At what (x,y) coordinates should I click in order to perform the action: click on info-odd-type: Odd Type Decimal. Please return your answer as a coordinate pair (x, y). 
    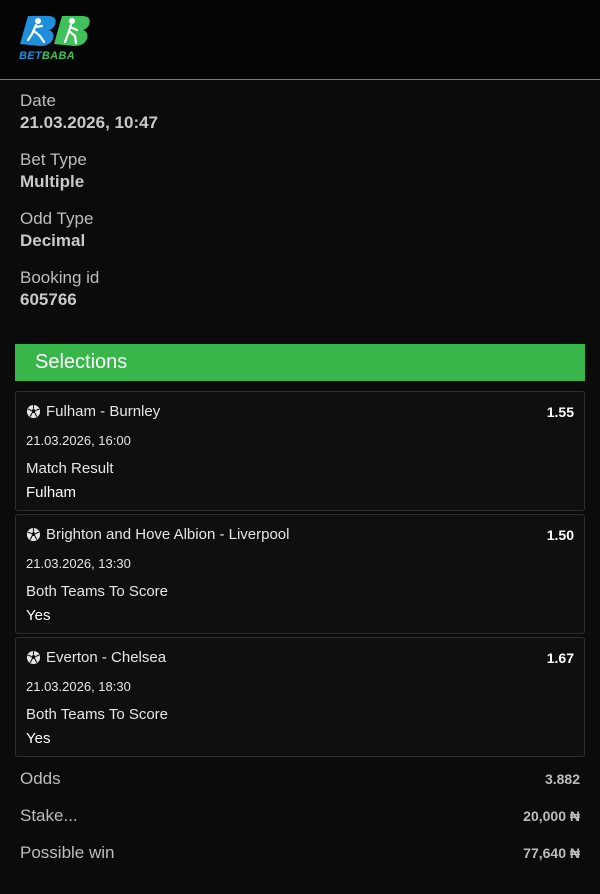
    Looking at the image, I should click on (300, 230).